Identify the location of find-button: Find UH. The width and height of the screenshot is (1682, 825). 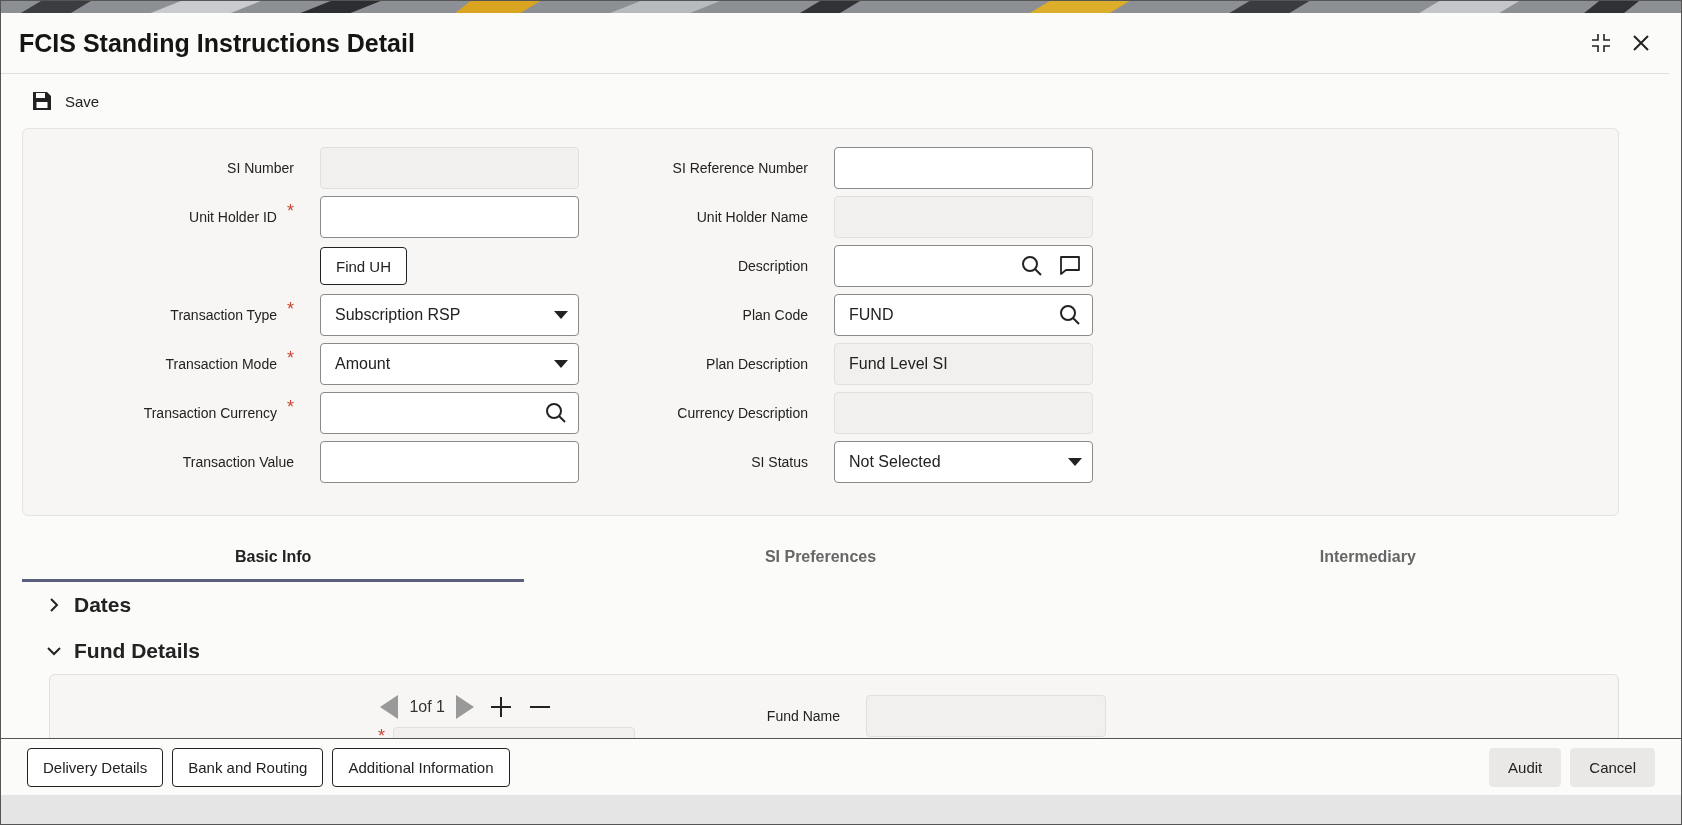
(363, 266).